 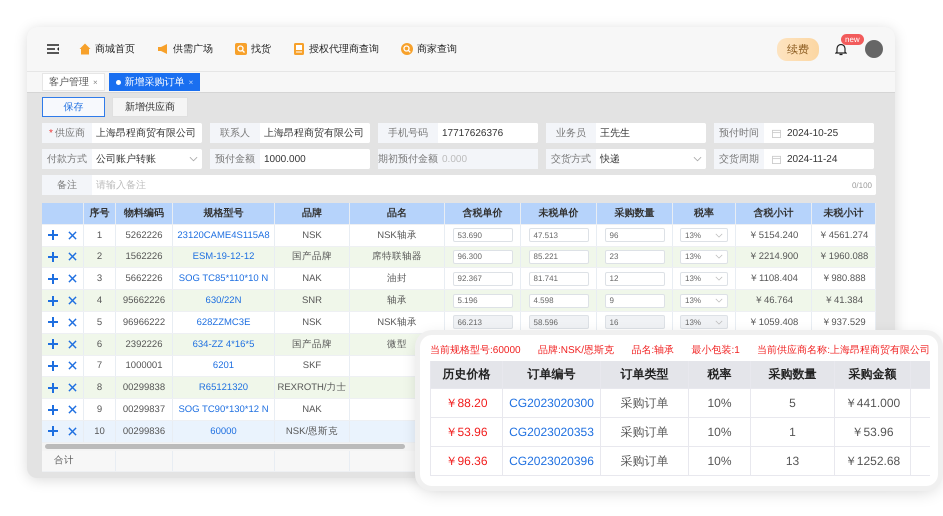 What do you see at coordinates (99, 410) in the screenshot?
I see `table-cell: 9` at bounding box center [99, 410].